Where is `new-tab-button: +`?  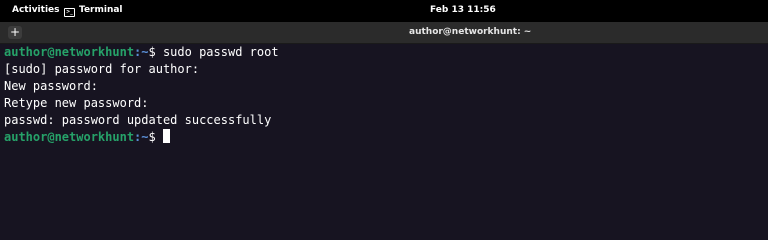
new-tab-button: + is located at coordinates (15, 32).